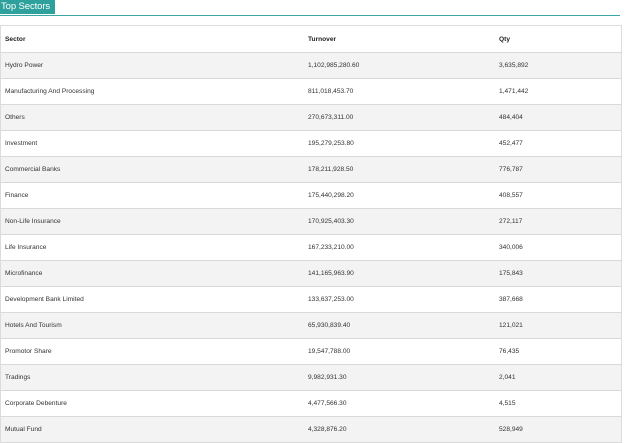 This screenshot has height=443, width=627. What do you see at coordinates (403, 91) in the screenshot?
I see `turnover-cell: 811,018,453.70` at bounding box center [403, 91].